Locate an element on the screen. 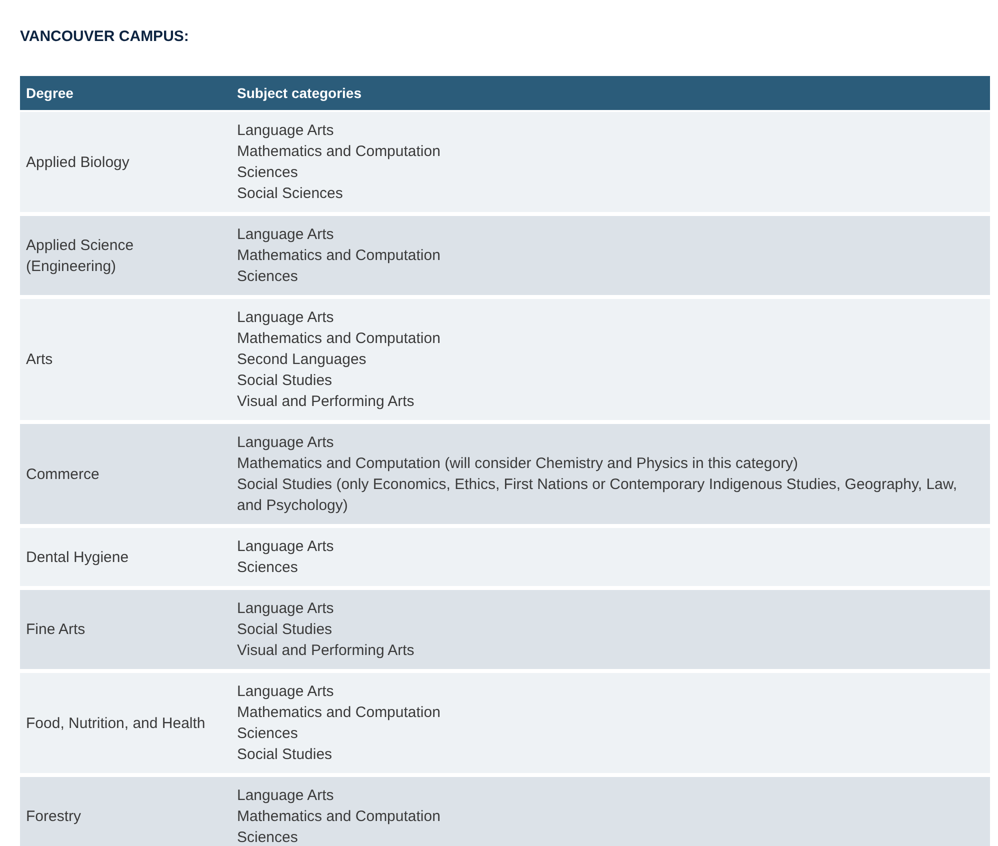  degree-name: Fine Arts is located at coordinates (56, 630).